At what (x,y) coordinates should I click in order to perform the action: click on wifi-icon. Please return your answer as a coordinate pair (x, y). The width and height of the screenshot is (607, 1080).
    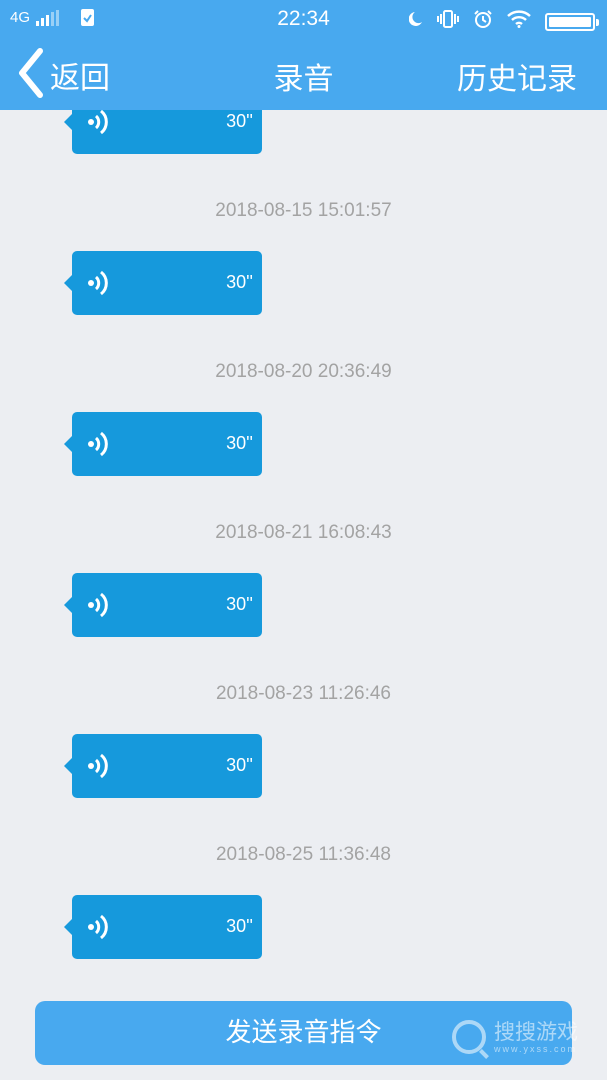
    Looking at the image, I should click on (519, 21).